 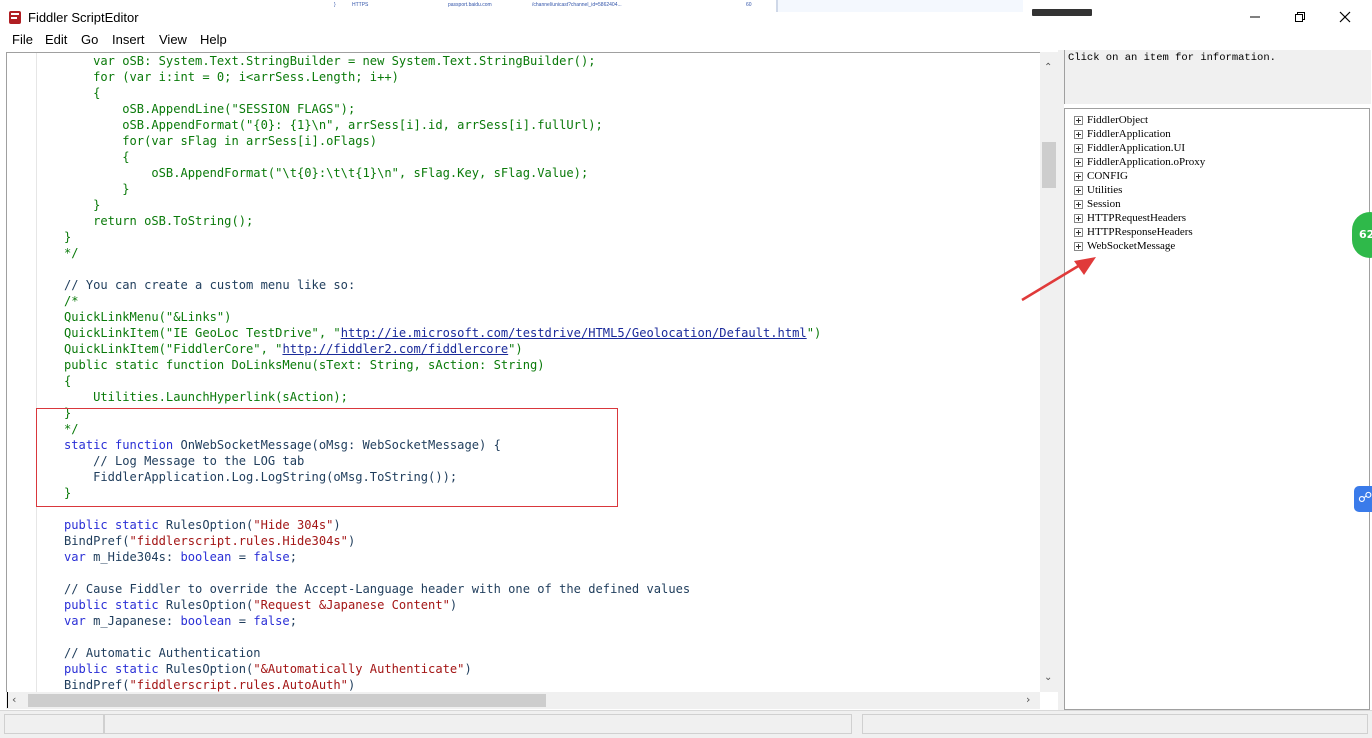 What do you see at coordinates (327, 457) in the screenshot?
I see `highlight-box-websocket-function` at bounding box center [327, 457].